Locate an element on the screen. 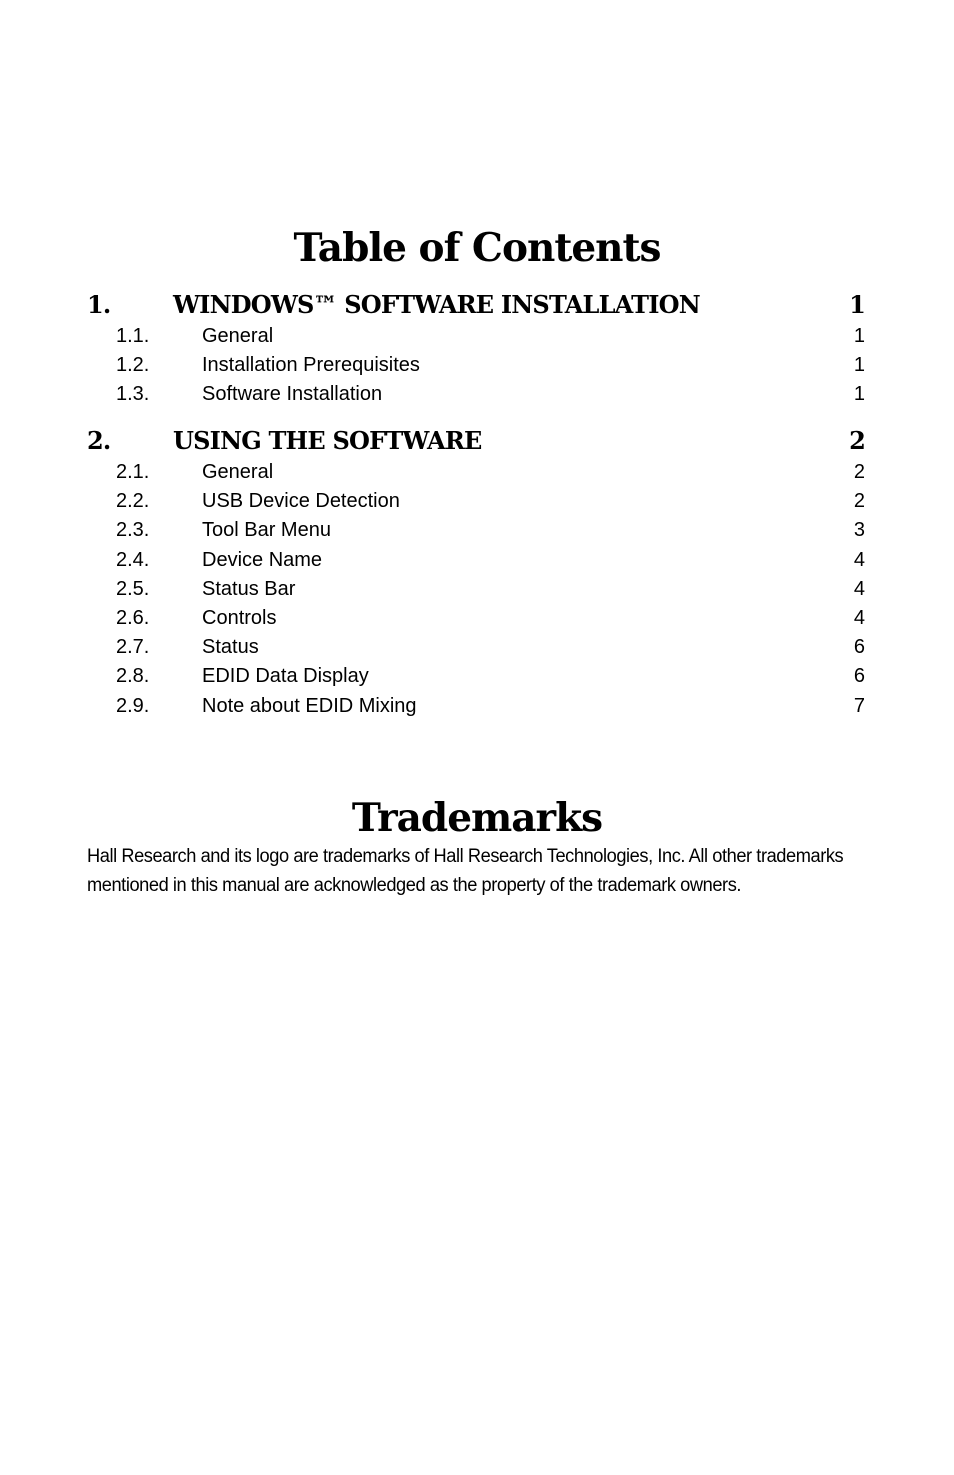 Image resolution: width=954 pixels, height=1475 pixels. toc-entry-number: 2.2. is located at coordinates (133, 501).